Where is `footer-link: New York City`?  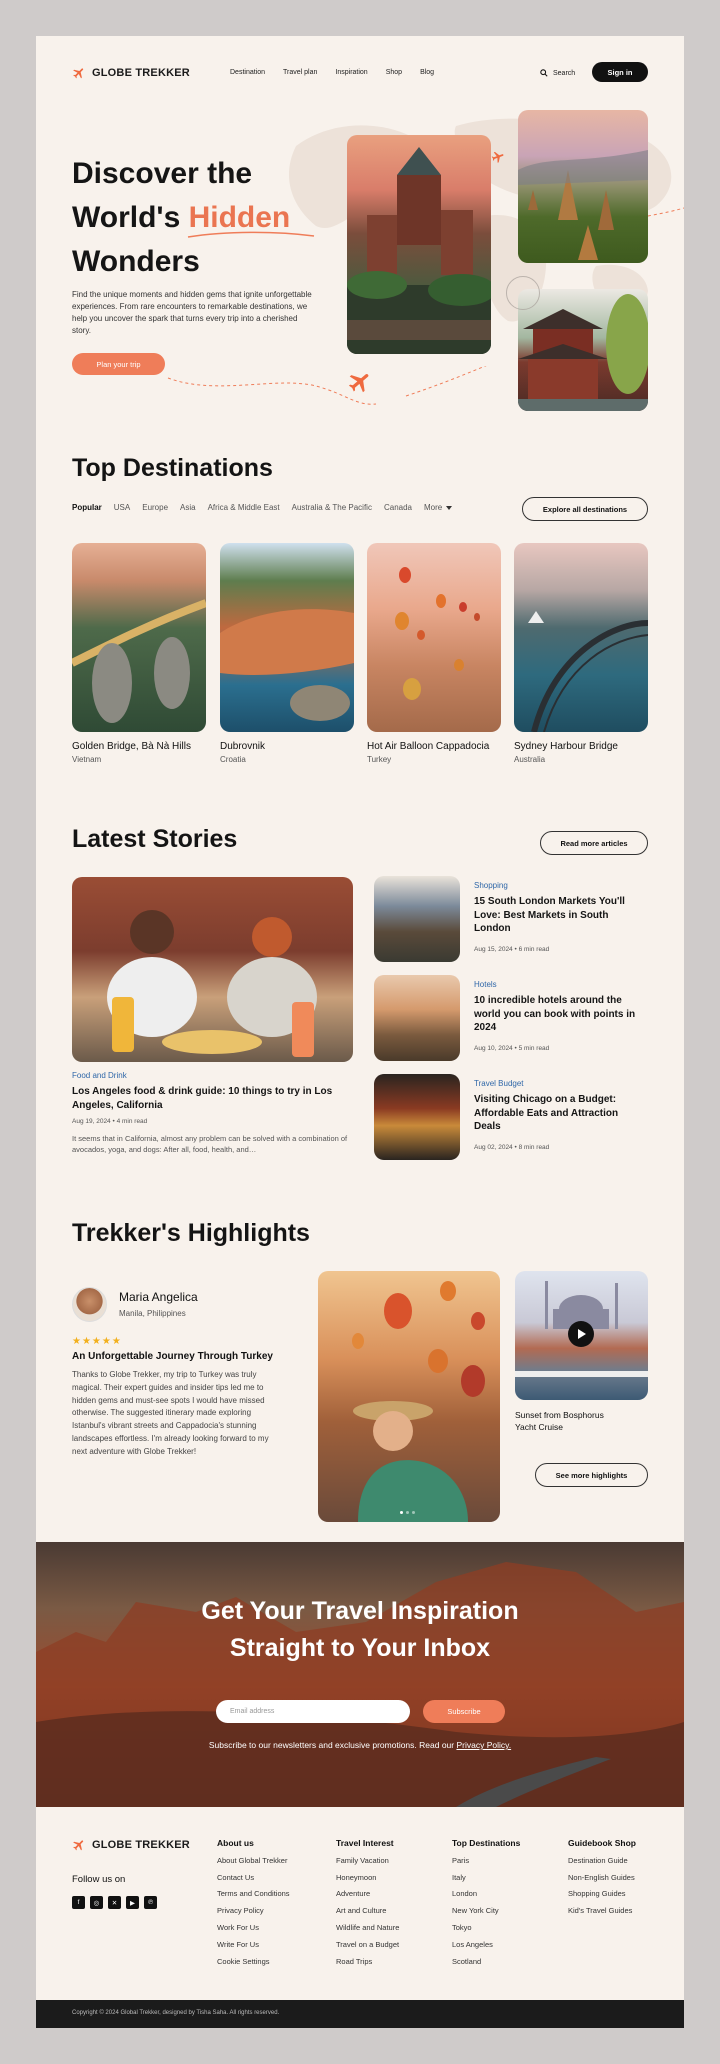 footer-link: New York City is located at coordinates (486, 1910).